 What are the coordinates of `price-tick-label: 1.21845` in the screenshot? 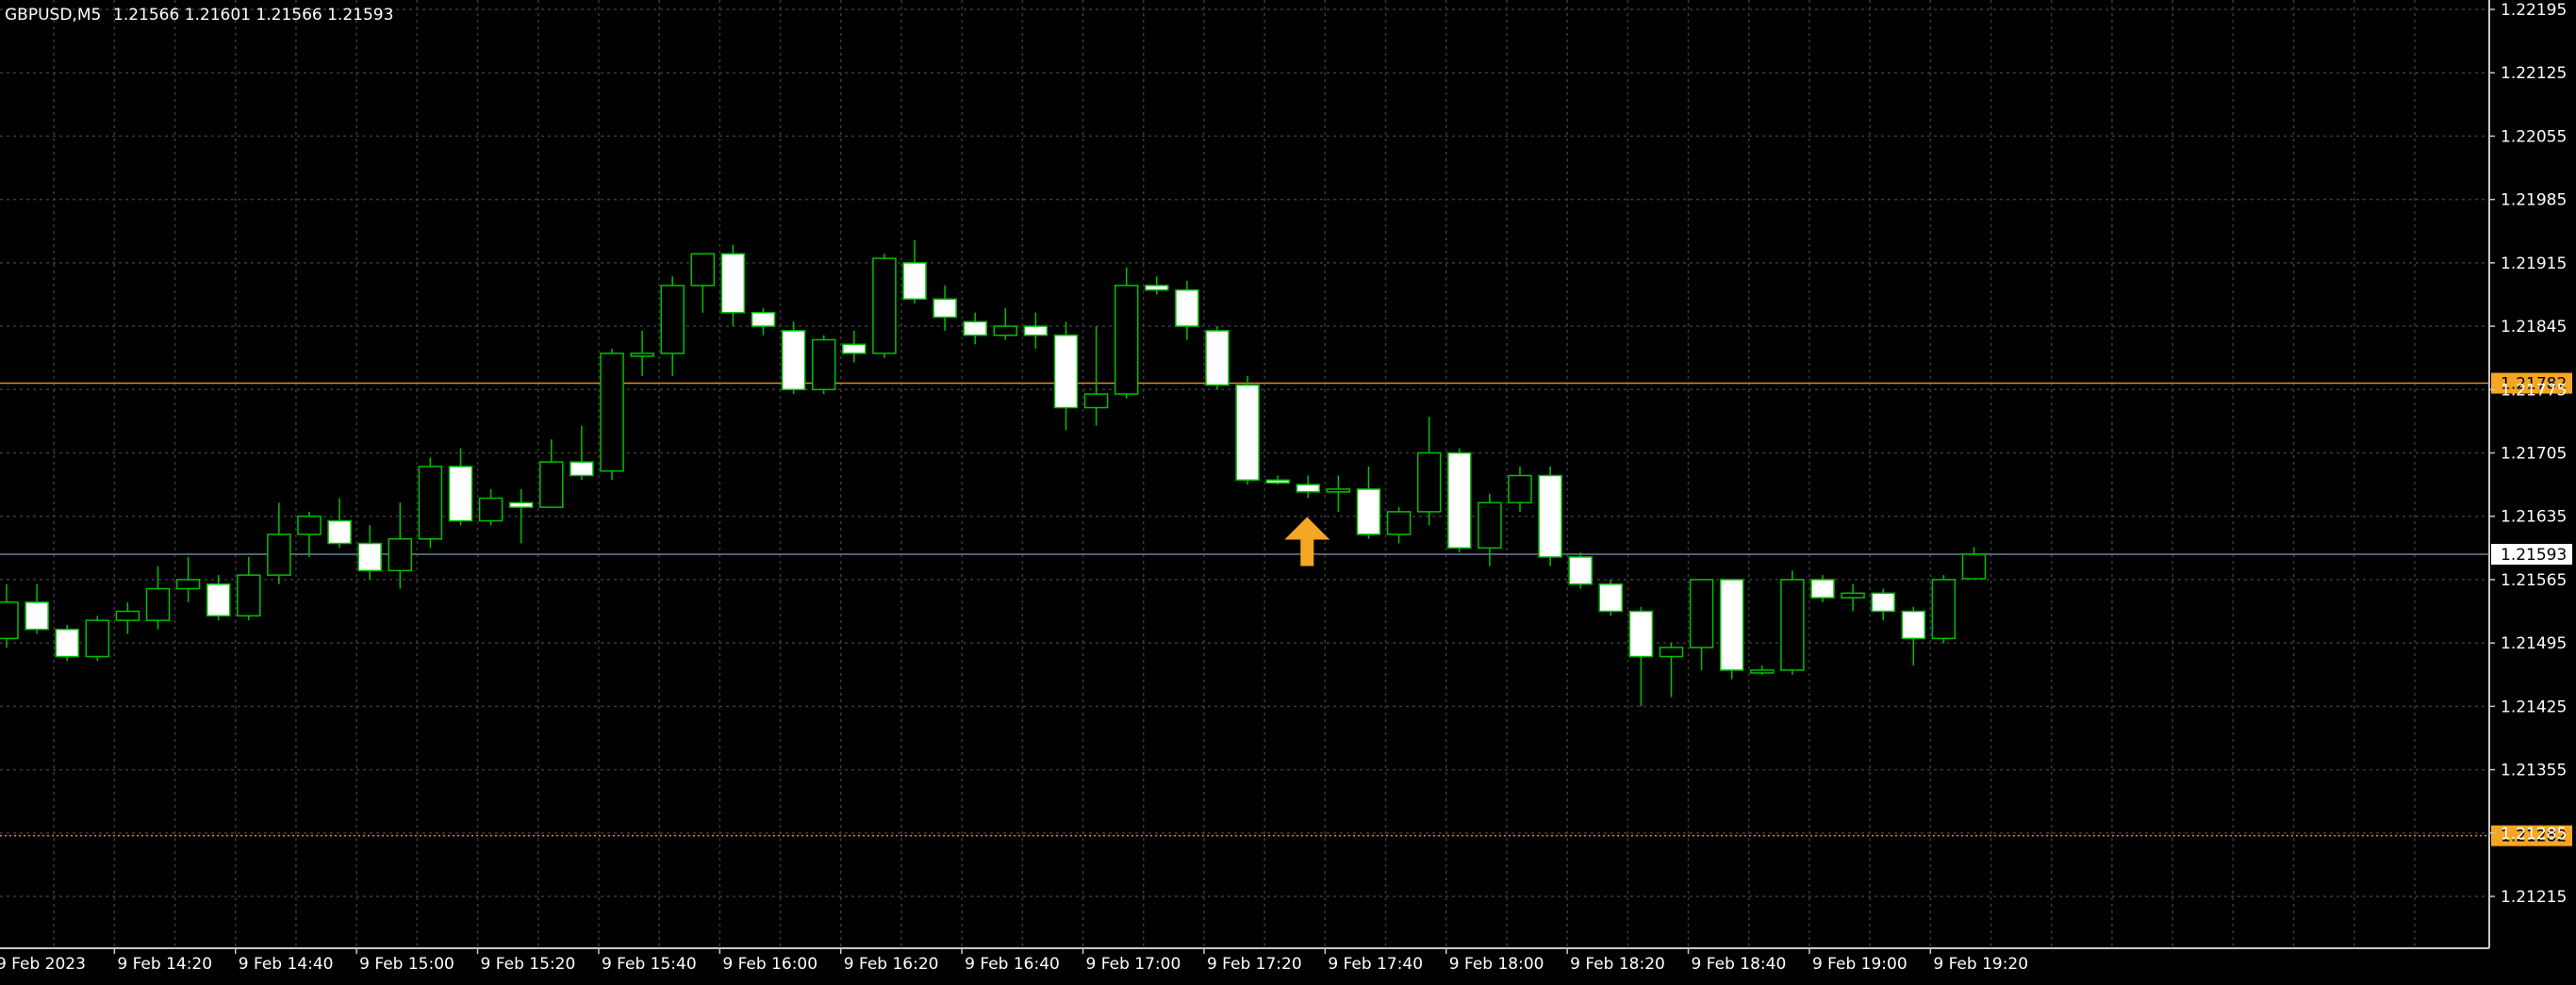 It's located at (2534, 327).